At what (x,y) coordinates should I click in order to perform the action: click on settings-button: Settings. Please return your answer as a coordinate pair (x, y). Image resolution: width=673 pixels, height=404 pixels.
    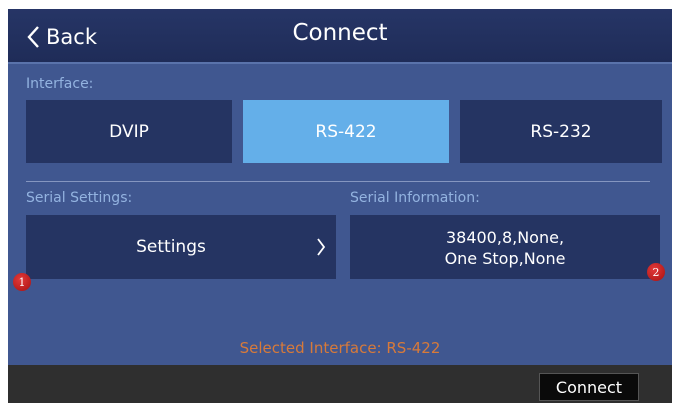
    Looking at the image, I should click on (181, 247).